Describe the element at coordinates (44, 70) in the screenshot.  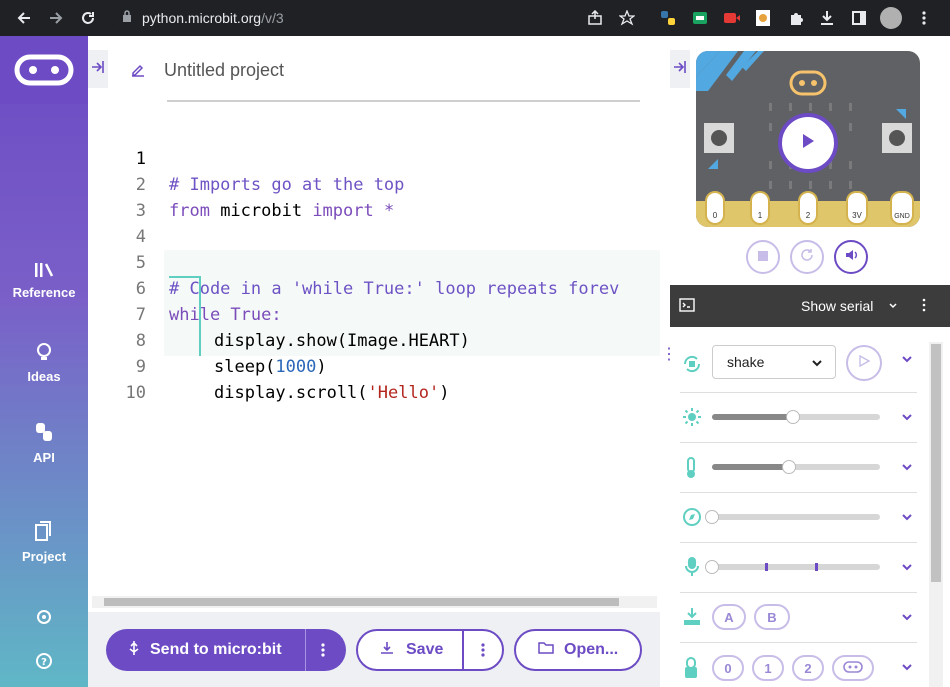
I see `microbit-logo` at that location.